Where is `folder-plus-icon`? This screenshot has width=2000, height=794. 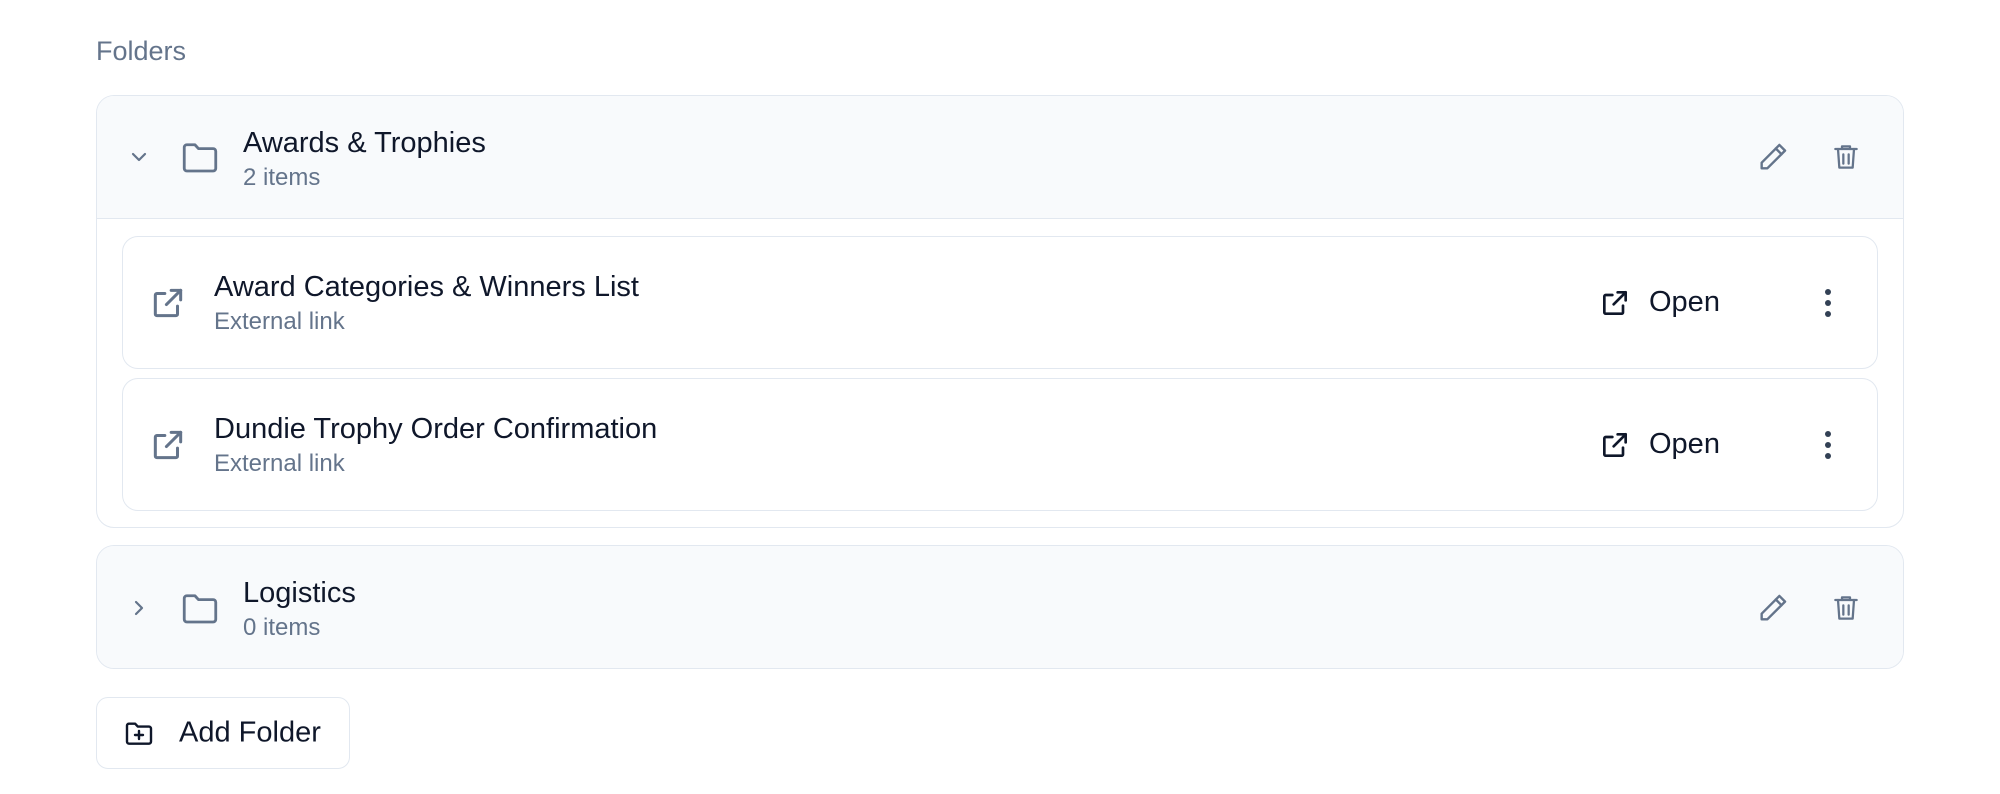
folder-plus-icon is located at coordinates (139, 733).